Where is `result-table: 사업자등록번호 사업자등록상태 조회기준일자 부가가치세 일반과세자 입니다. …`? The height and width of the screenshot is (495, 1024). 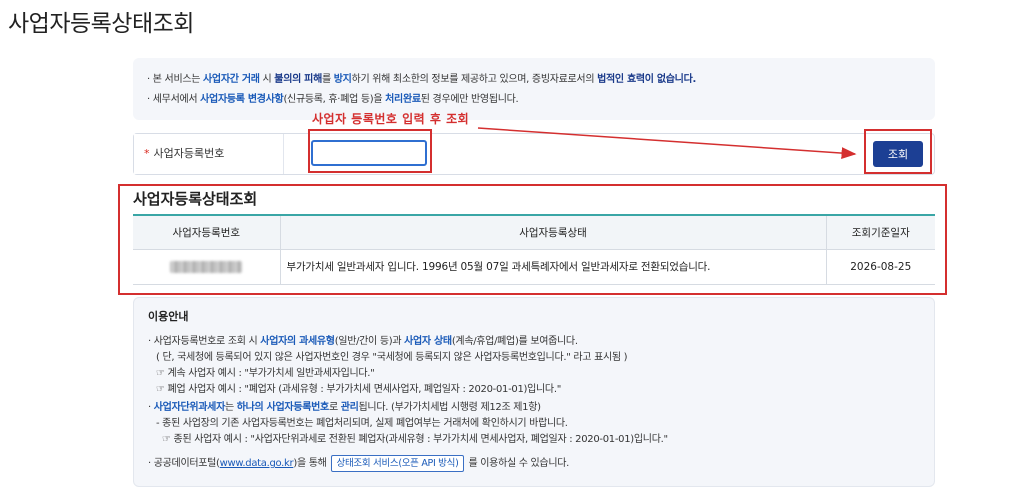
result-table: 사업자등록번호 사업자등록상태 조회기준일자 부가가치세 일반과세자 입니다. … is located at coordinates (534, 249).